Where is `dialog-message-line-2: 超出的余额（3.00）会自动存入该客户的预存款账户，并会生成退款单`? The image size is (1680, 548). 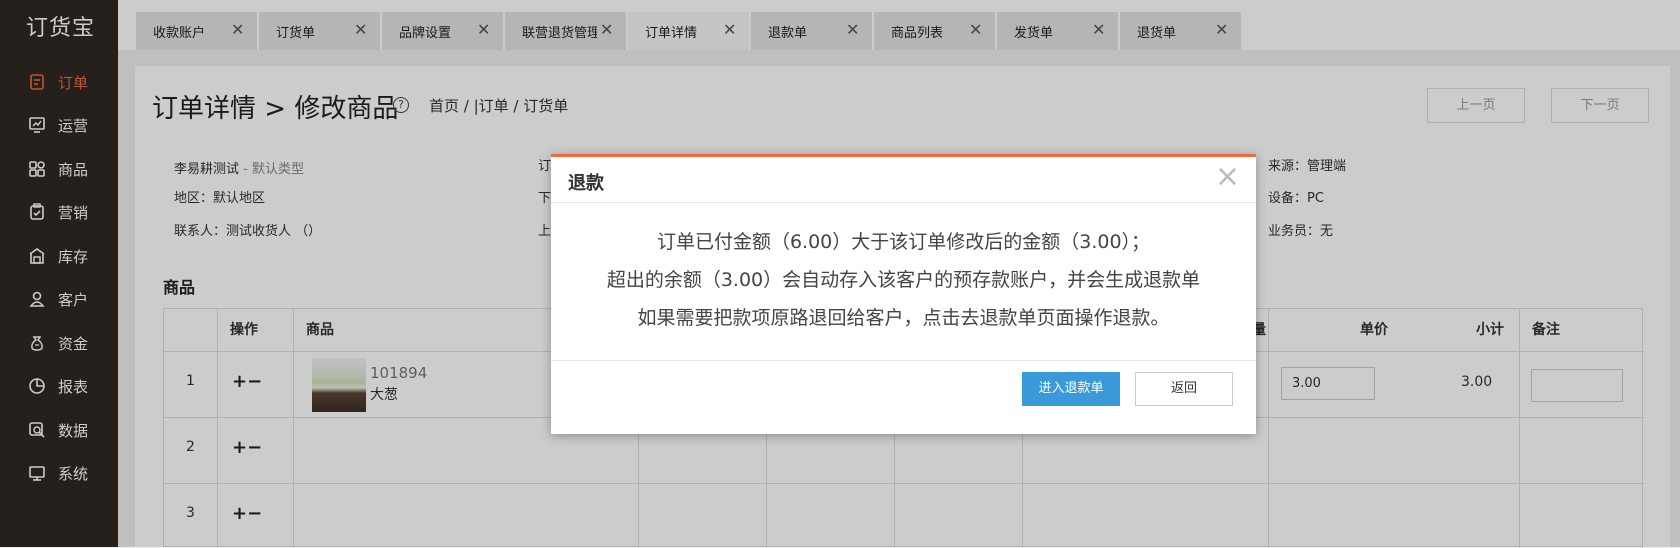
dialog-message-line-2: 超出的余额（3.00）会自动存入该客户的预存款账户，并会生成退款单 is located at coordinates (903, 280).